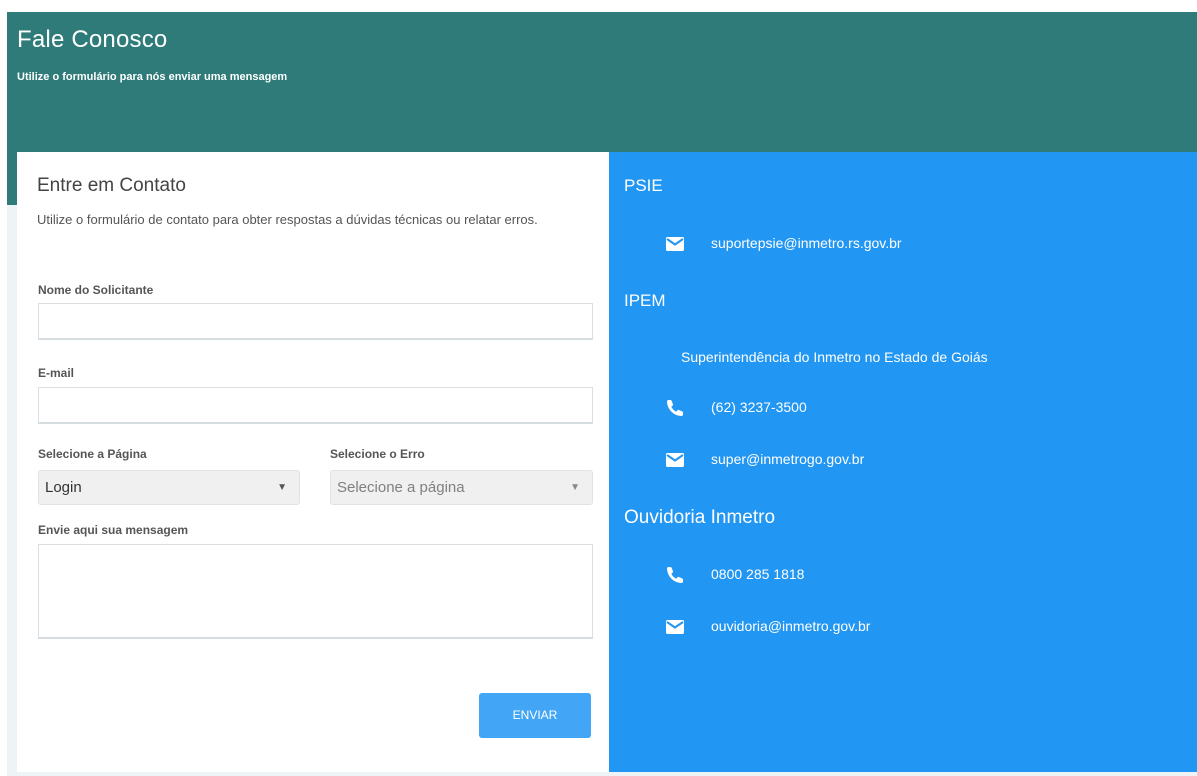 Image resolution: width=1197 pixels, height=776 pixels. What do you see at coordinates (759, 407) in the screenshot?
I see `ipem-phone: (62) 3237-3500` at bounding box center [759, 407].